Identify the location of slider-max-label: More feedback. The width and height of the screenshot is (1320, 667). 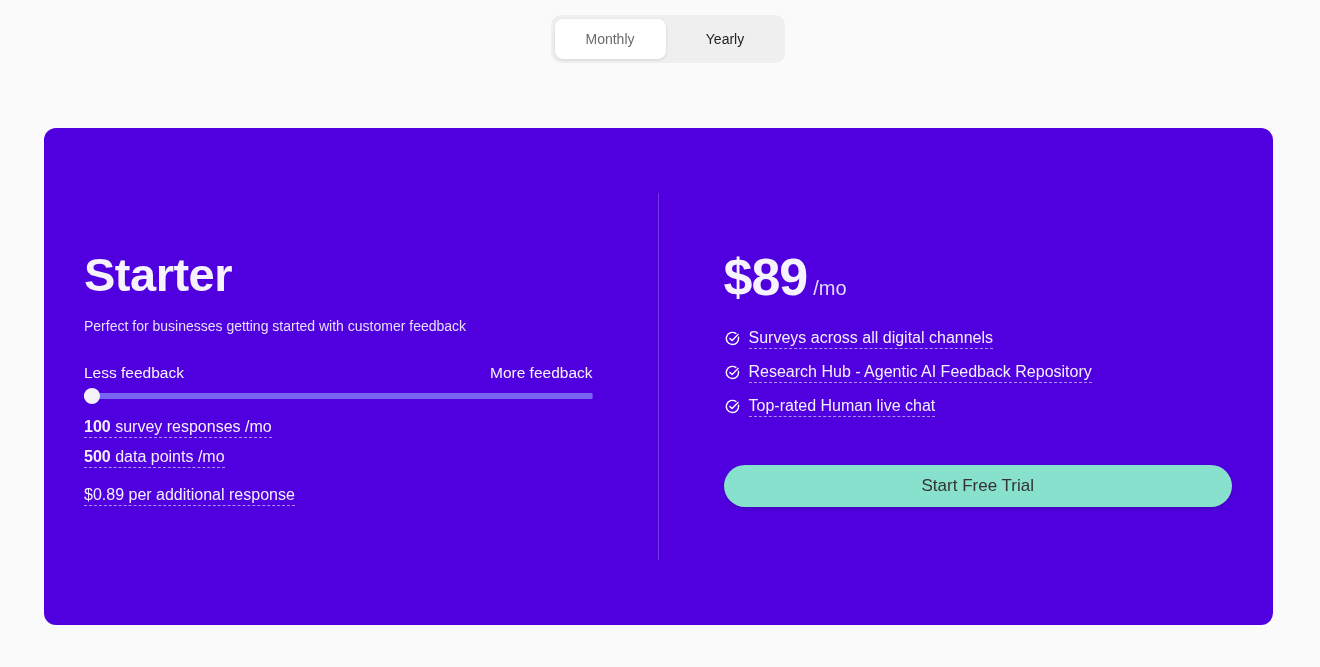
(541, 372).